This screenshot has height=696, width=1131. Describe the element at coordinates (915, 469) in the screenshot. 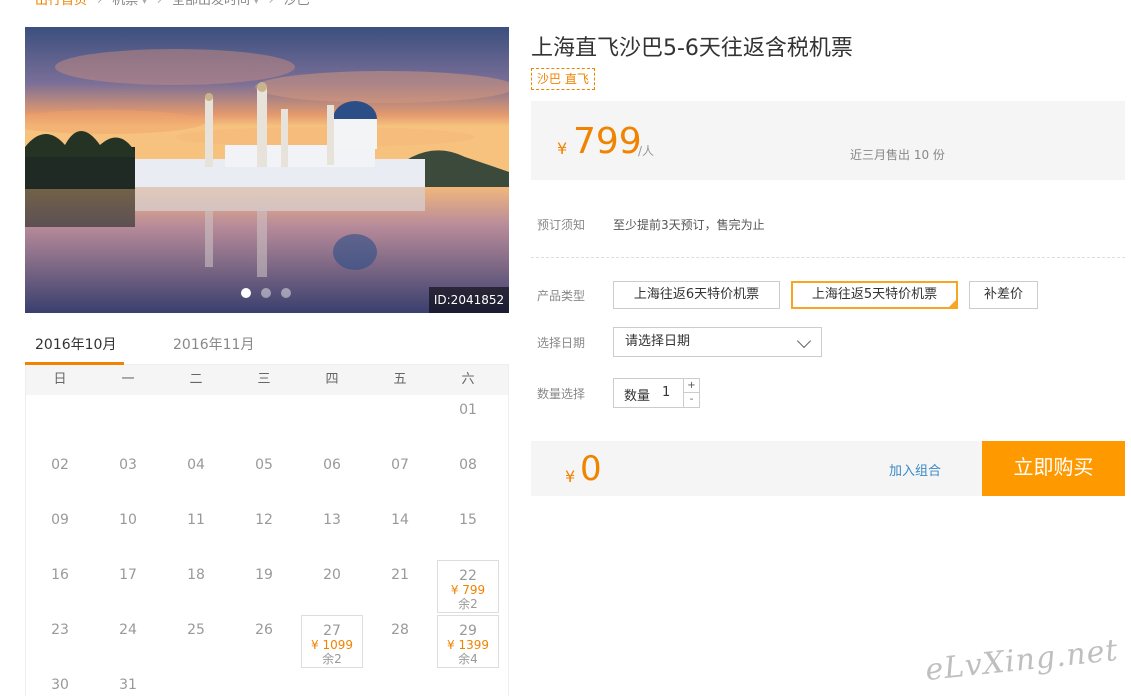

I see `add-to-combo-link: 加入组合` at that location.